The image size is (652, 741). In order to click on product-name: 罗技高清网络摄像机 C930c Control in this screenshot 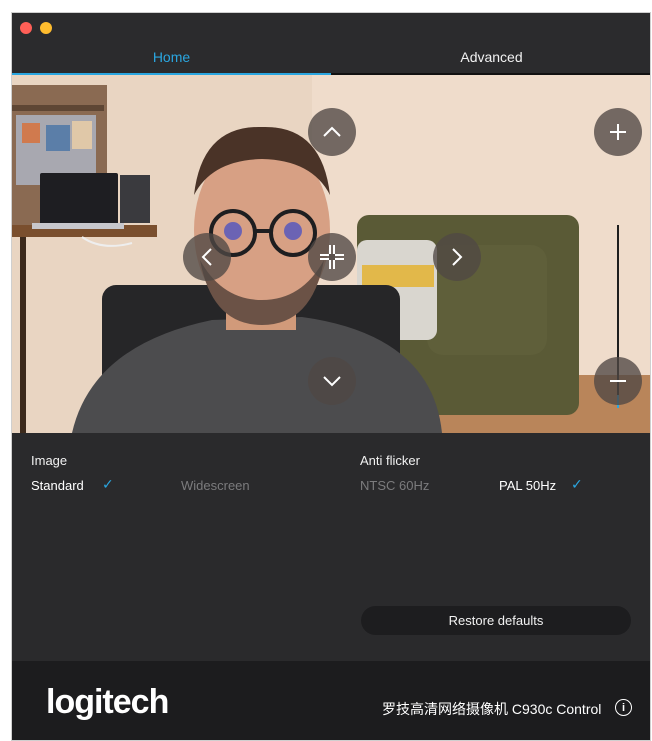, I will do `click(492, 709)`.